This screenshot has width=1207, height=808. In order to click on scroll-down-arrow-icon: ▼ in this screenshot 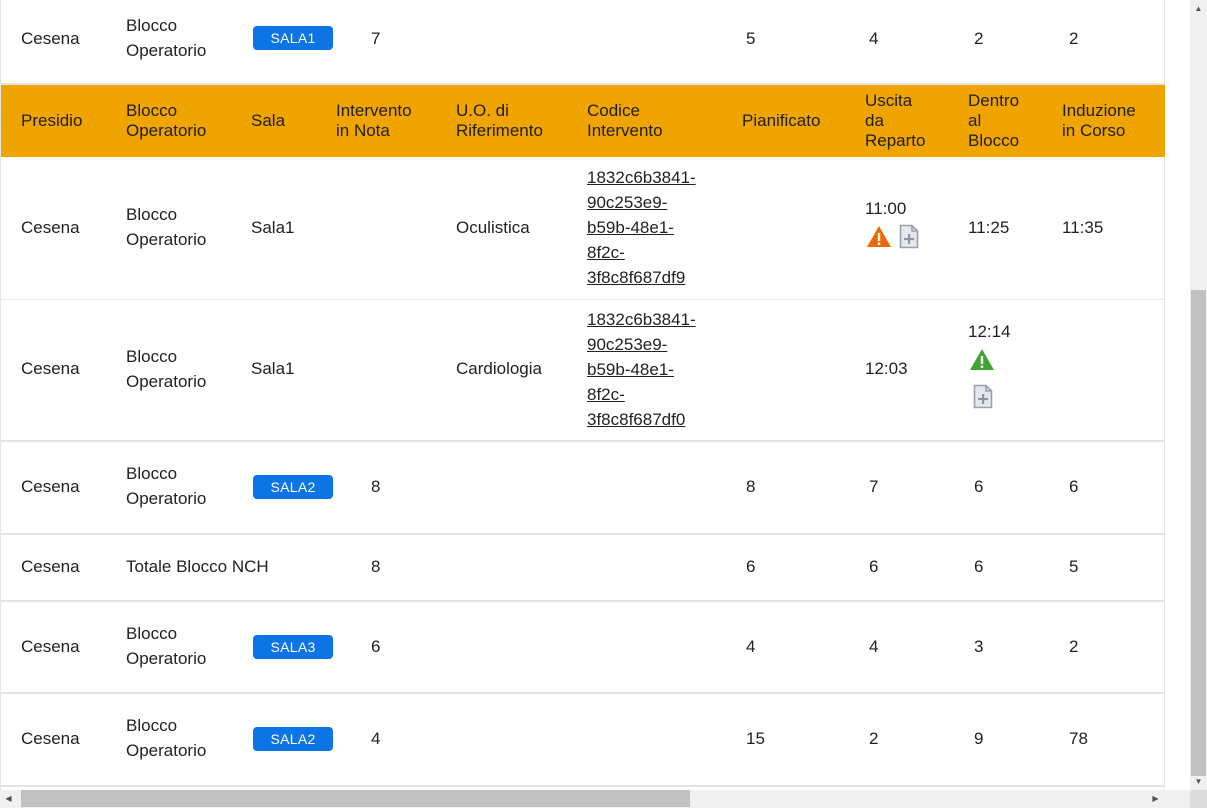, I will do `click(1198, 781)`.